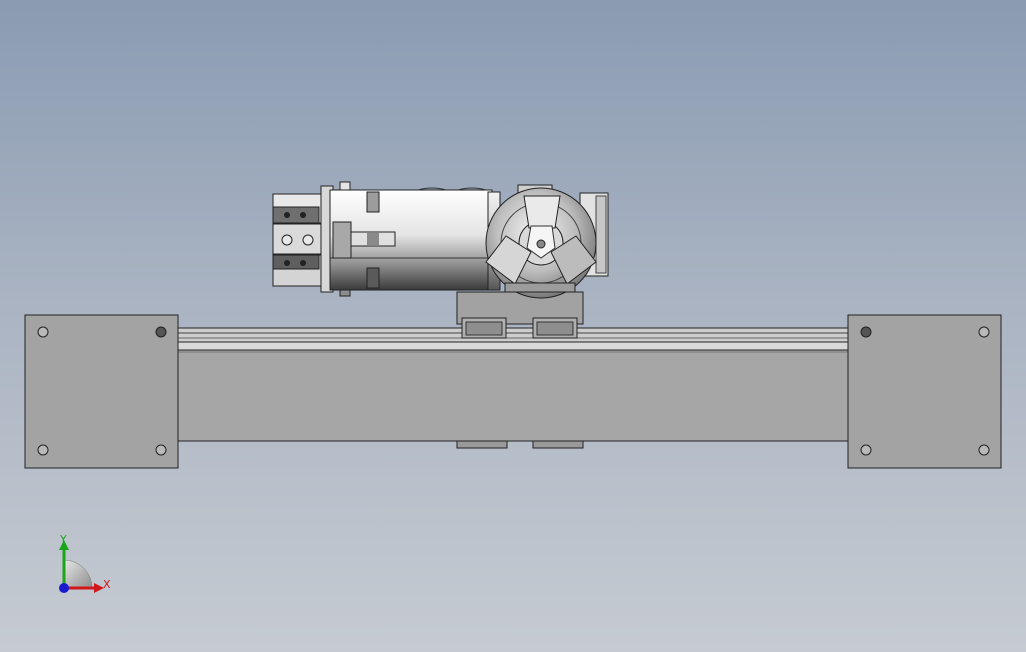 This screenshot has width=1026, height=652. I want to click on x-axis-label: X, so click(107, 584).